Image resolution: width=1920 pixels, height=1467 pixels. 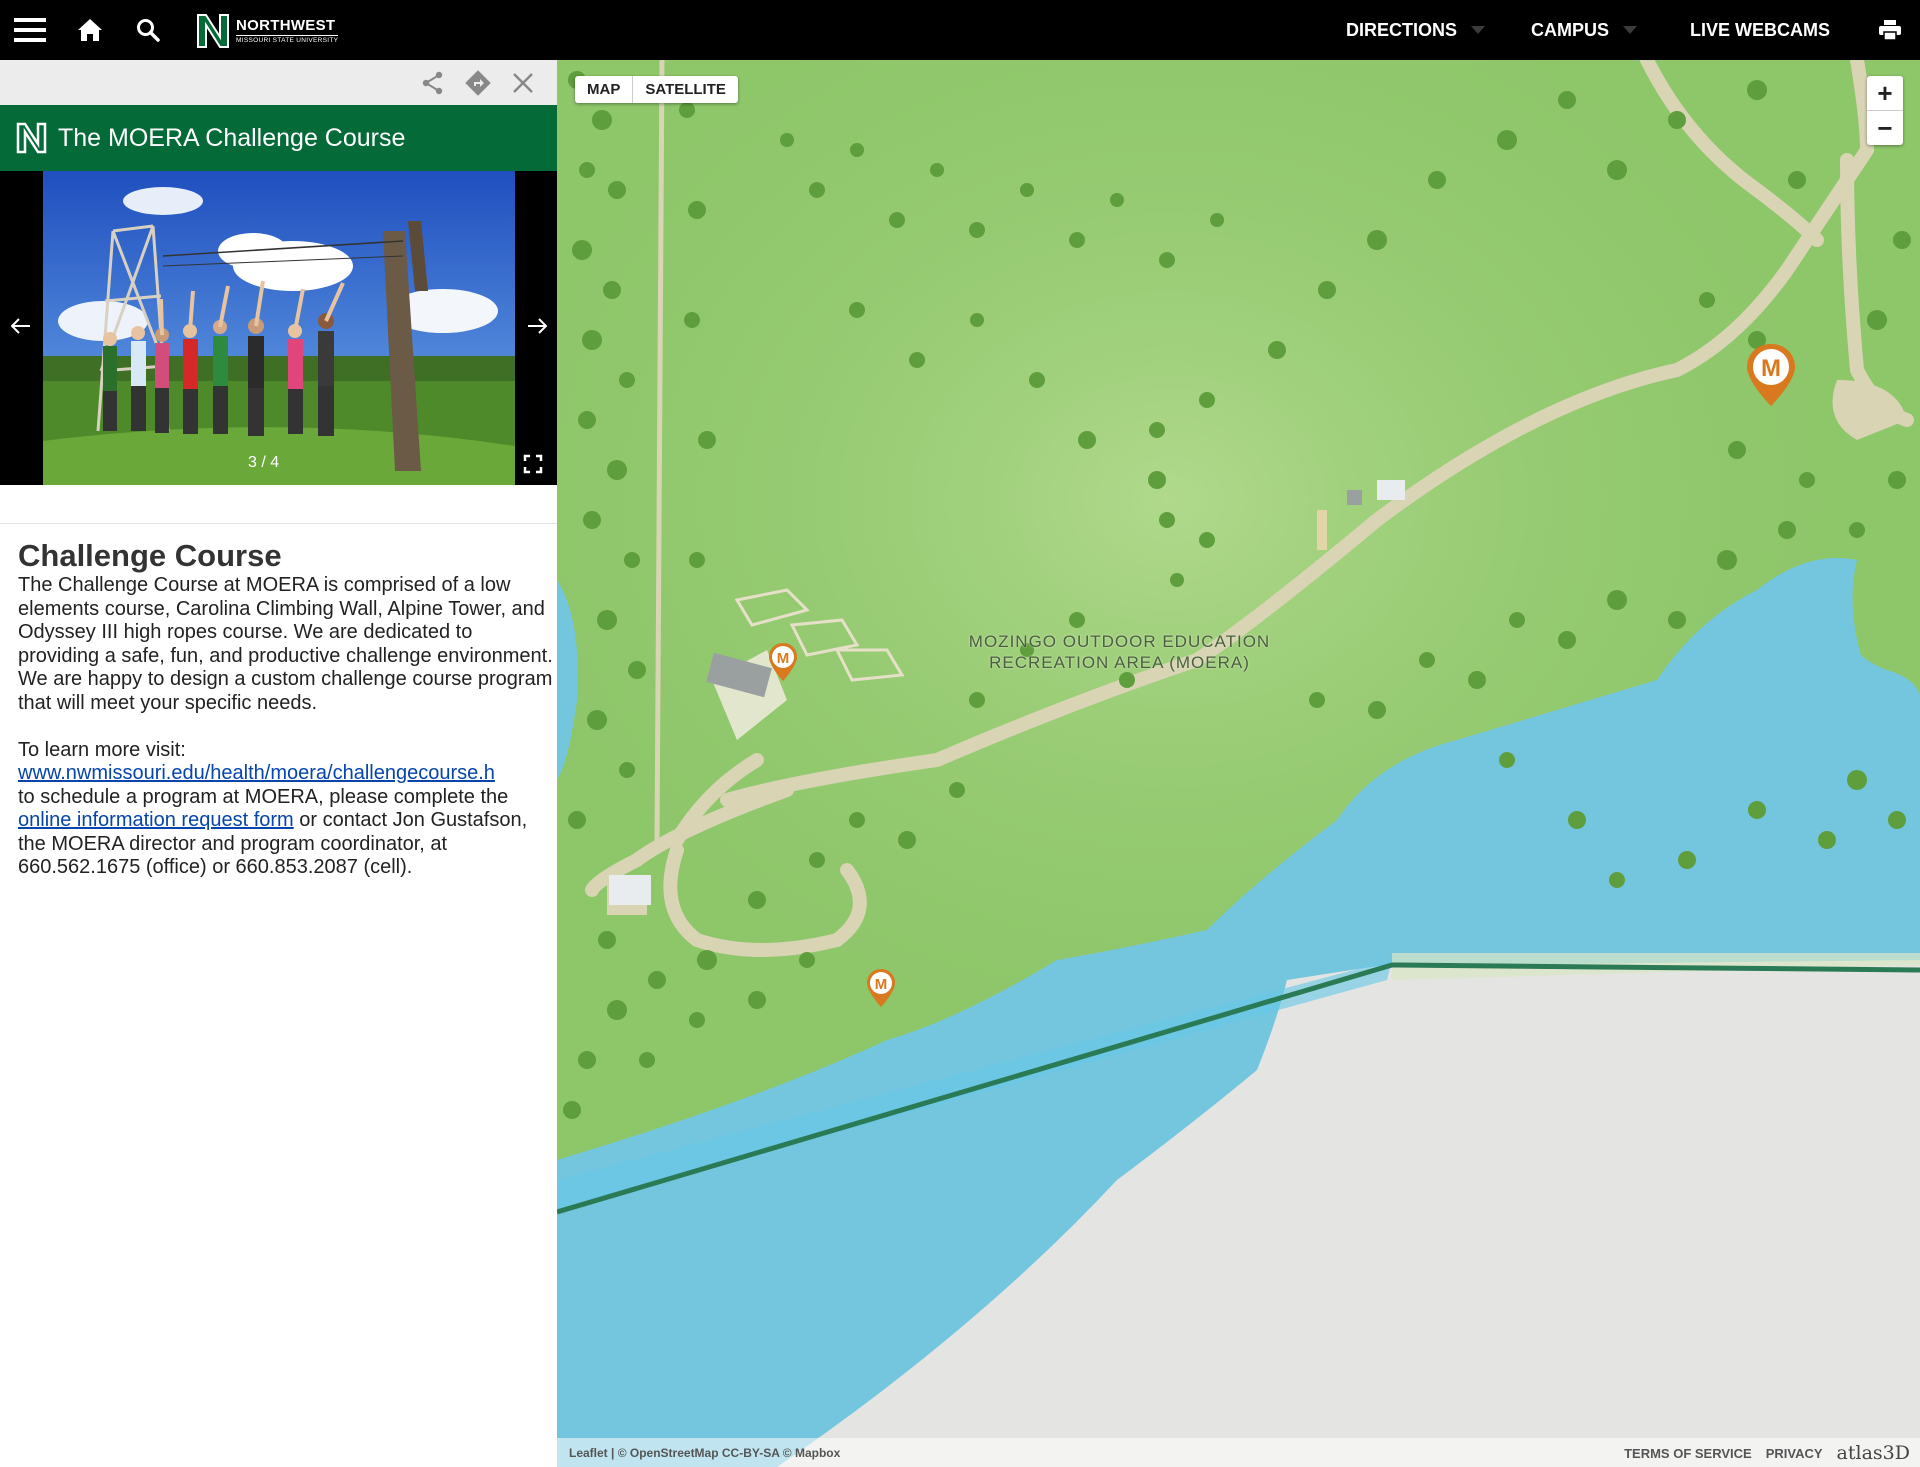 I want to click on brand-name: NORTHWEST, so click(x=287, y=26).